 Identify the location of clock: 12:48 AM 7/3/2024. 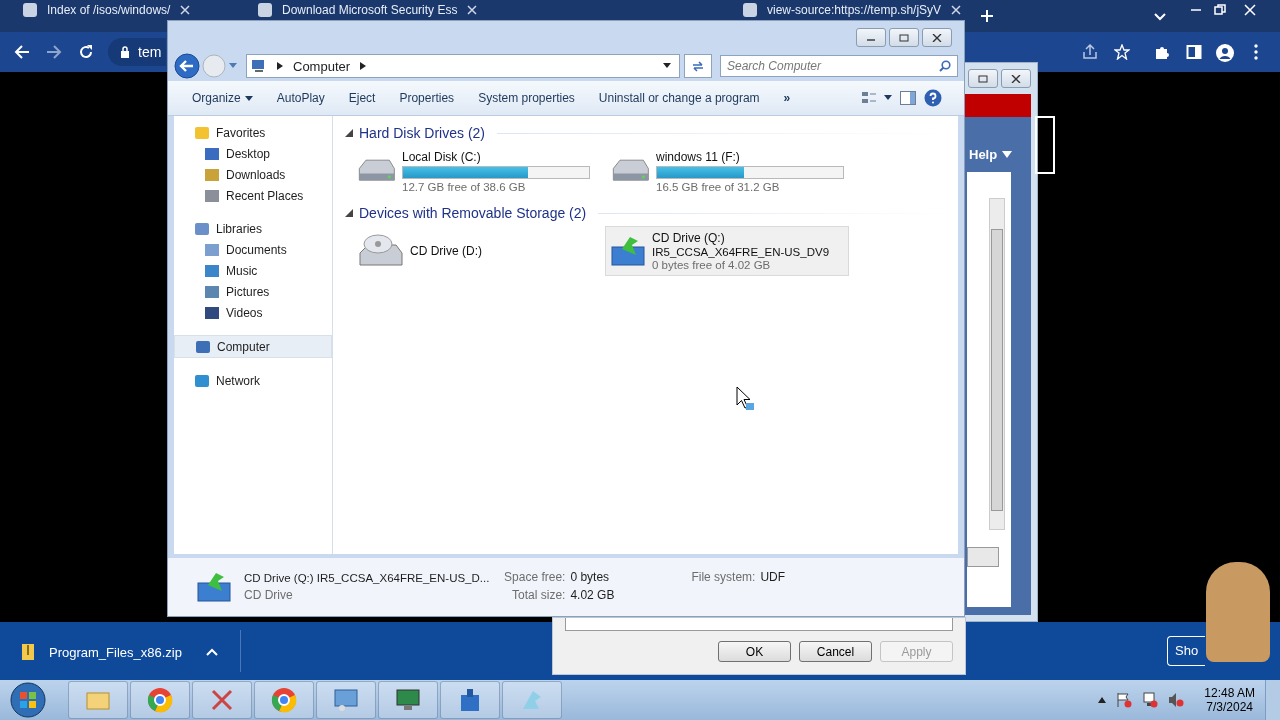
(1229, 700).